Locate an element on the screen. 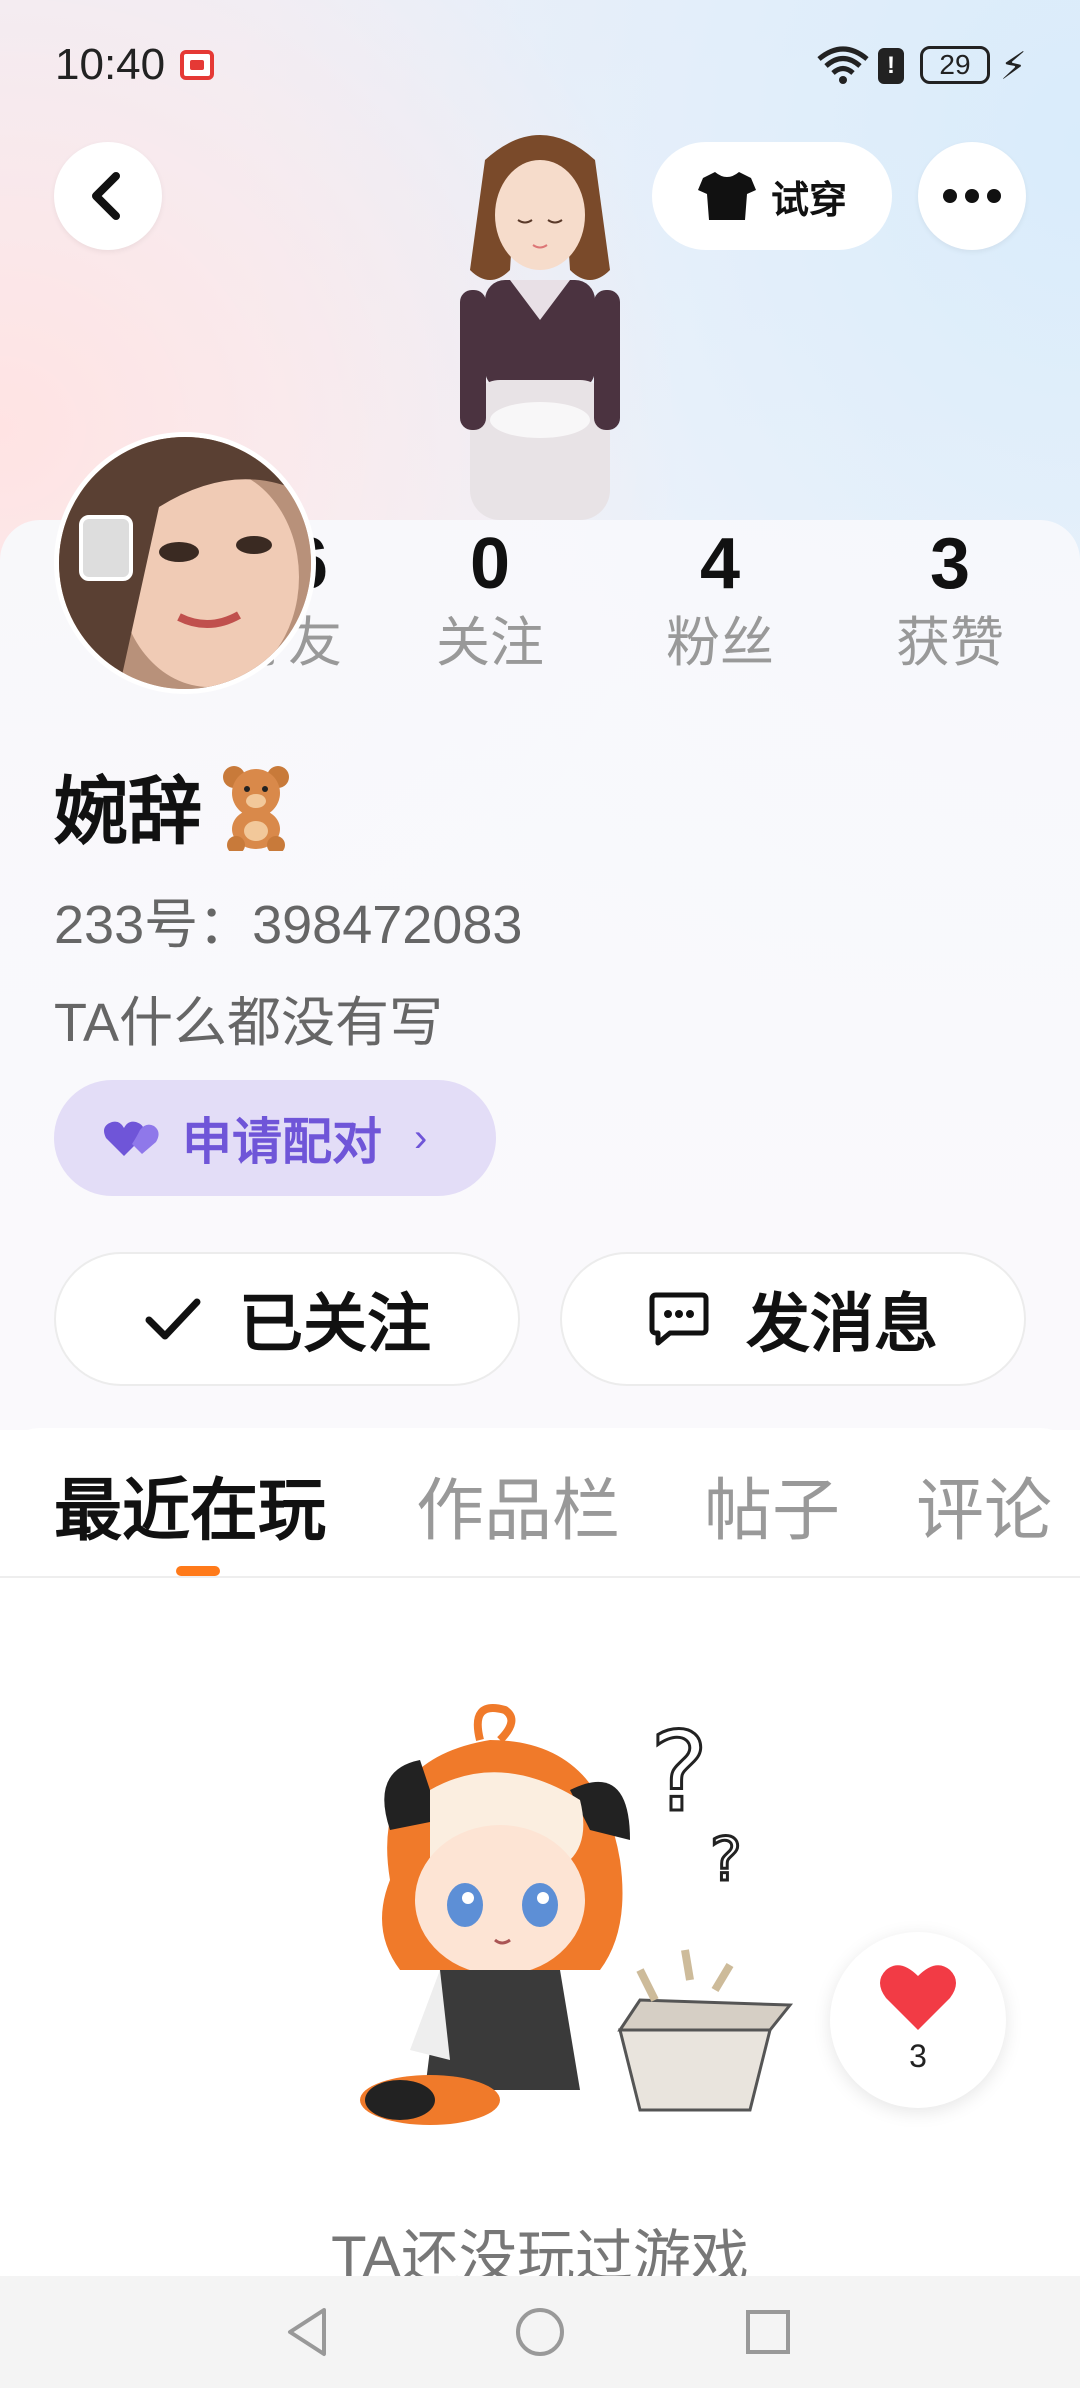 Image resolution: width=1080 pixels, height=2388 pixels. followed-label: 已关注 is located at coordinates (335, 1324).